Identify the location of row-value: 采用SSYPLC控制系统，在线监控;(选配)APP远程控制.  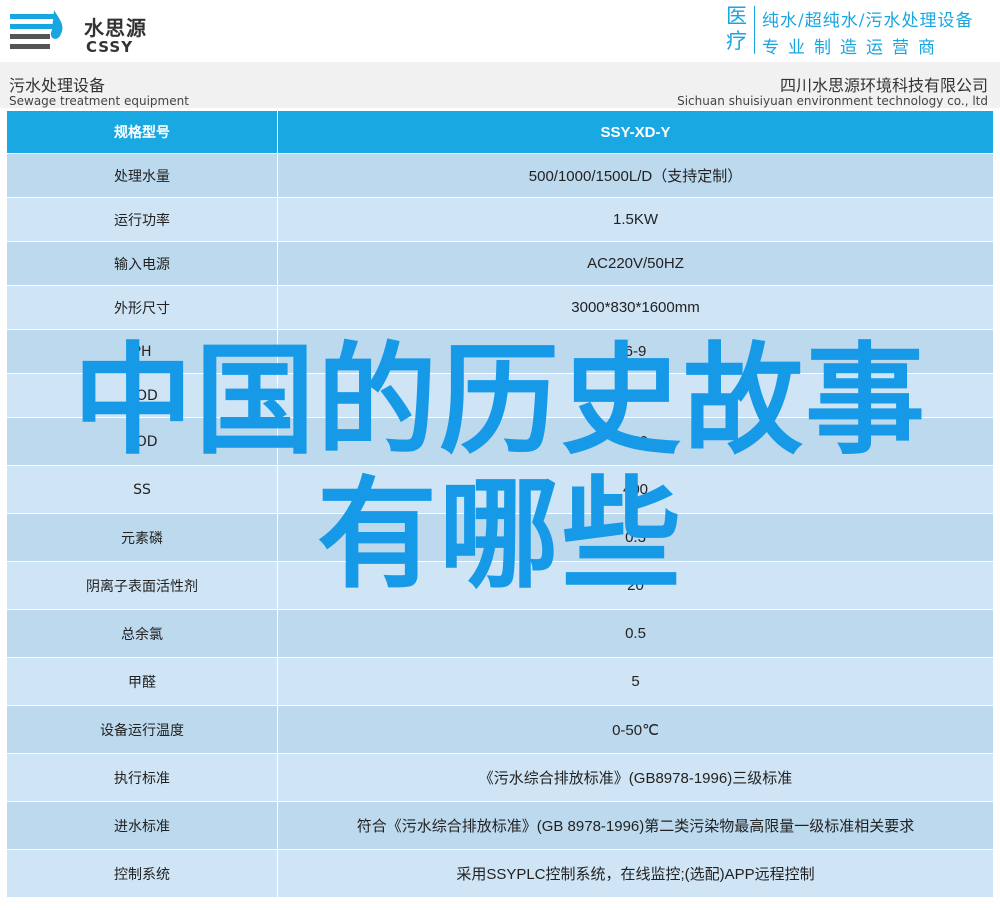
(635, 873).